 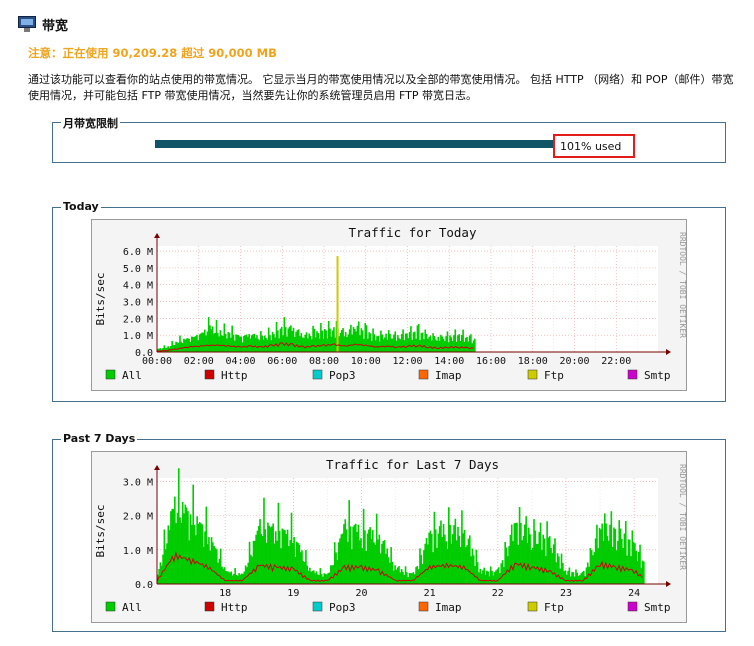 I want to click on x-tick-label: 10:00, so click(x=366, y=361).